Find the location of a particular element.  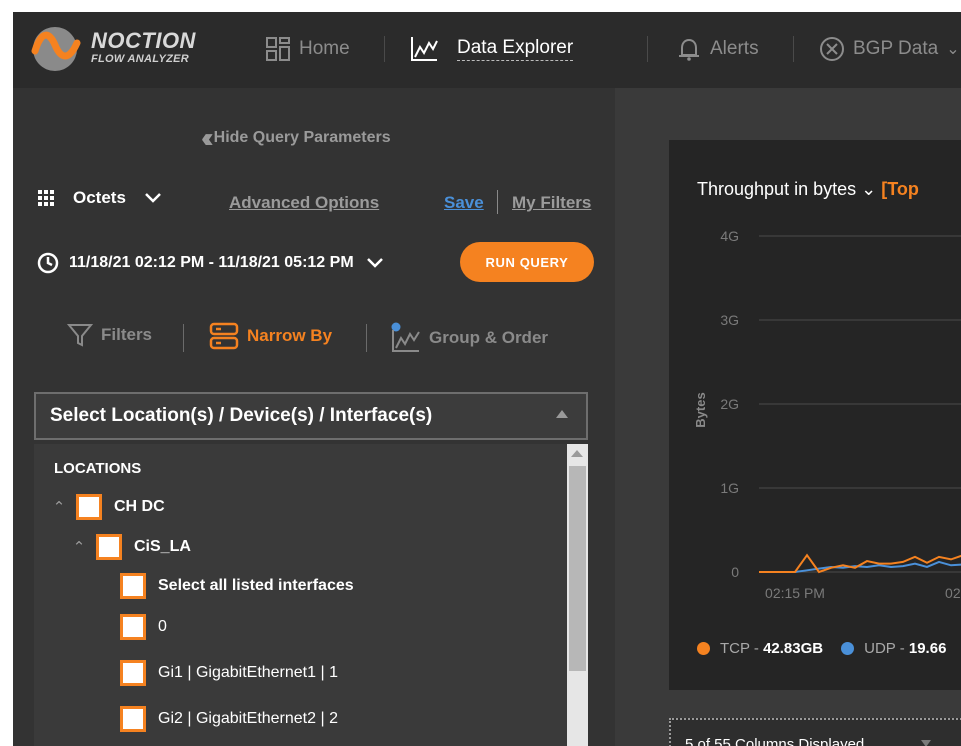

tab-filters: Filters is located at coordinates (109, 335).